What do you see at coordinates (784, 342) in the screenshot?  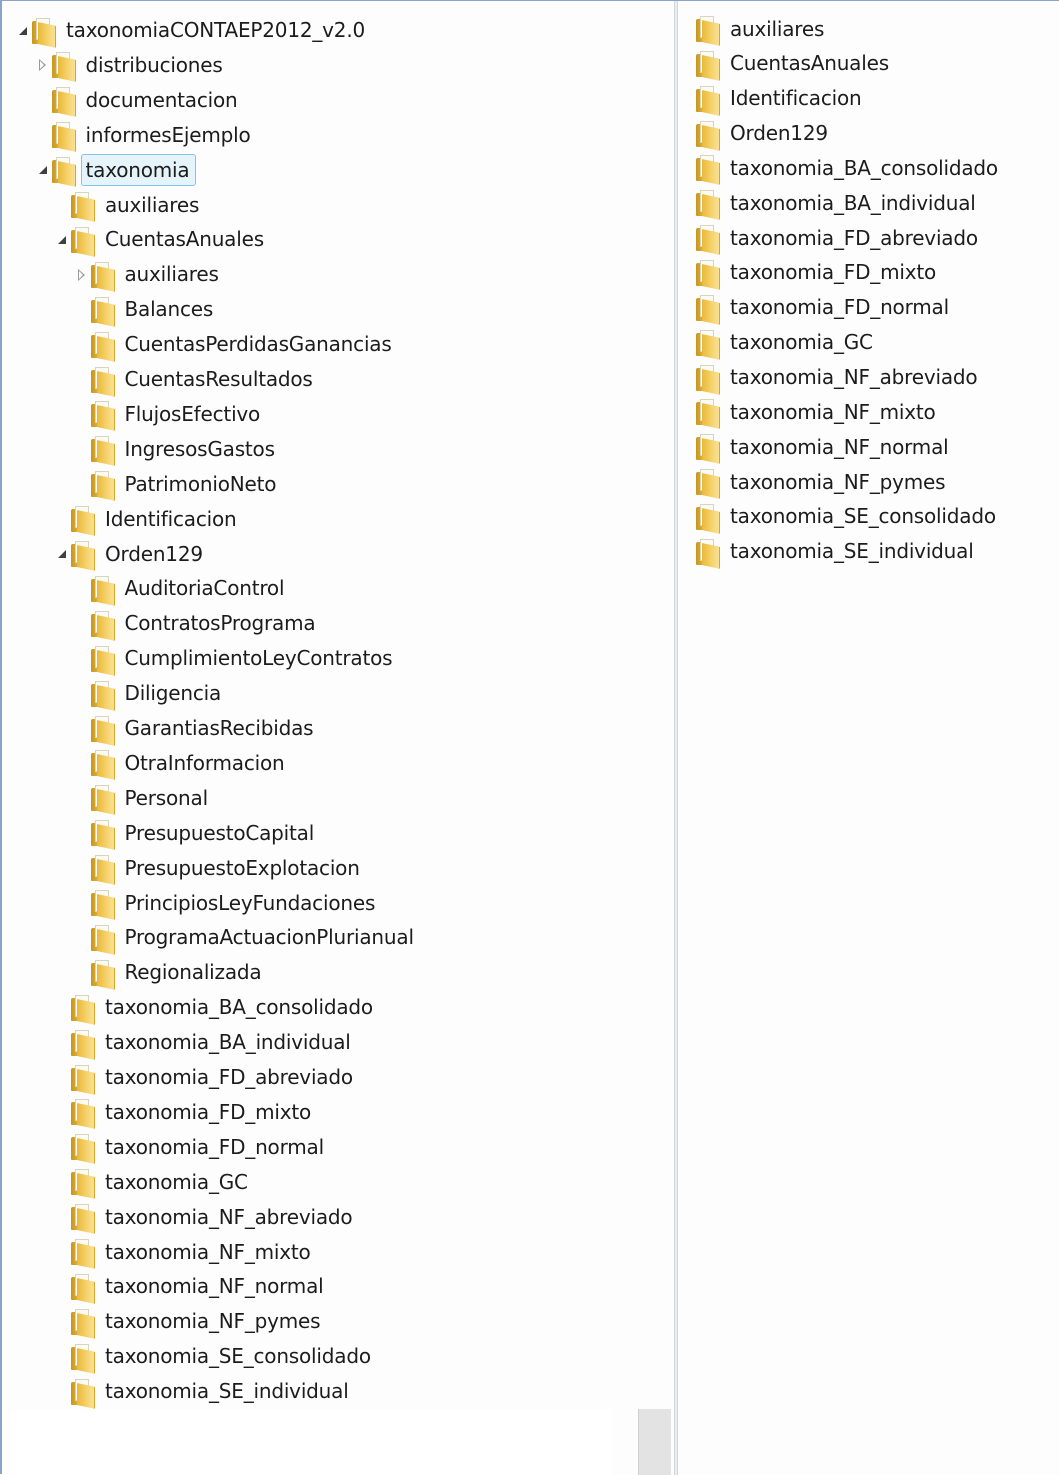 I see `content-list-item: taxonomia_GC` at bounding box center [784, 342].